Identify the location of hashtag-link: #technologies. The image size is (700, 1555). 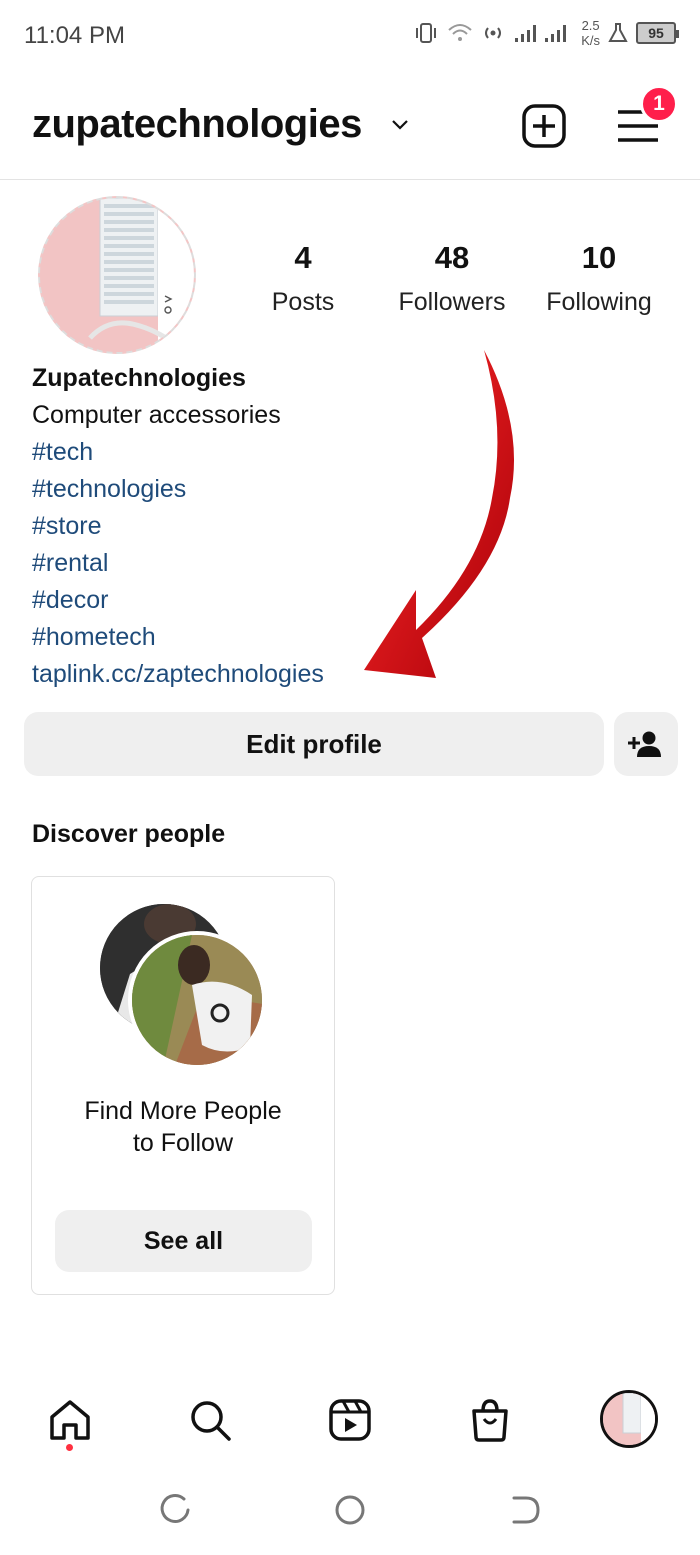
(178, 489).